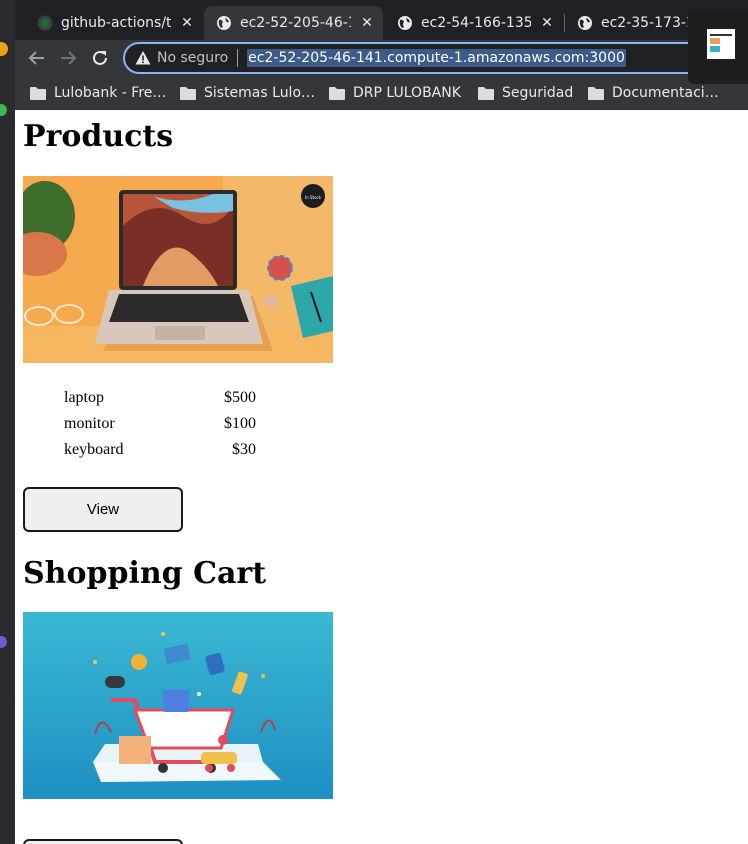 This screenshot has height=844, width=748. Describe the element at coordinates (178, 705) in the screenshot. I see `shopping-cart-image` at that location.